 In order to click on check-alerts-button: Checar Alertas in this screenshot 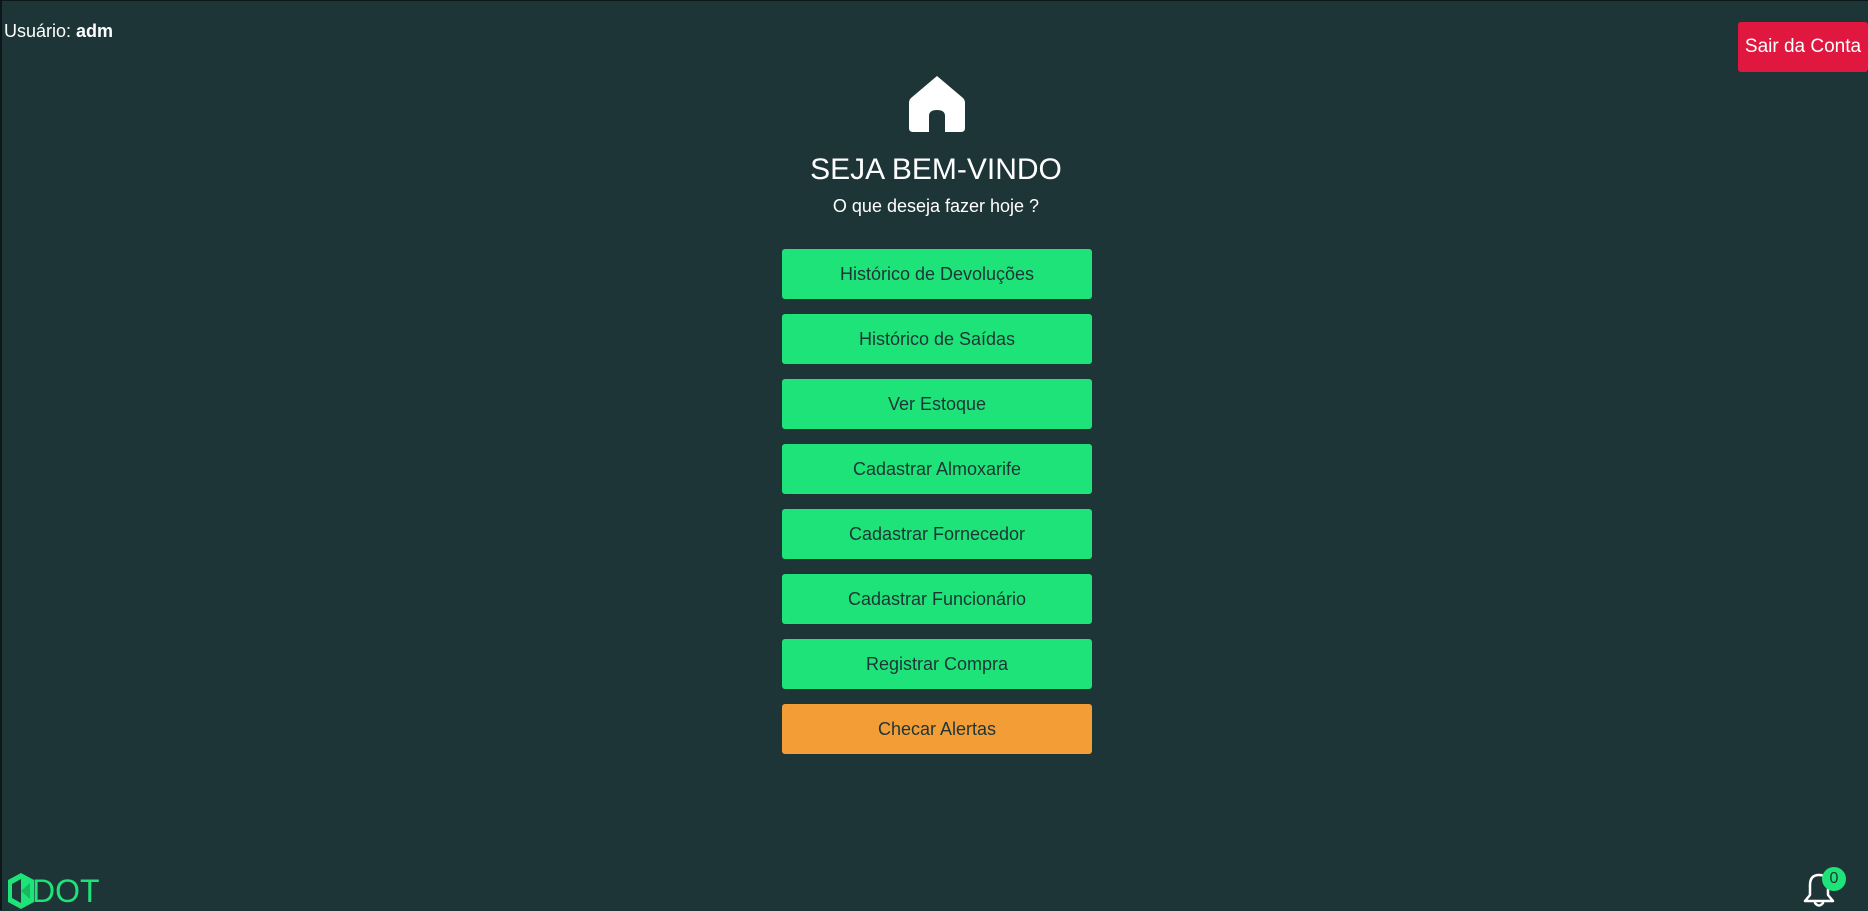, I will do `click(937, 729)`.